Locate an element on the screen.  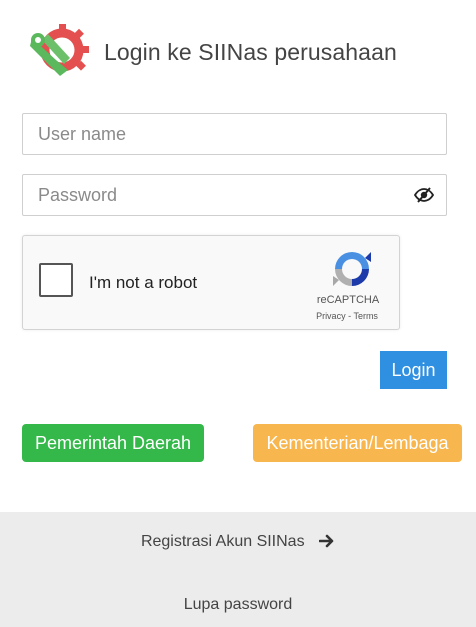
recaptcha-terms-link: Terms is located at coordinates (365, 316).